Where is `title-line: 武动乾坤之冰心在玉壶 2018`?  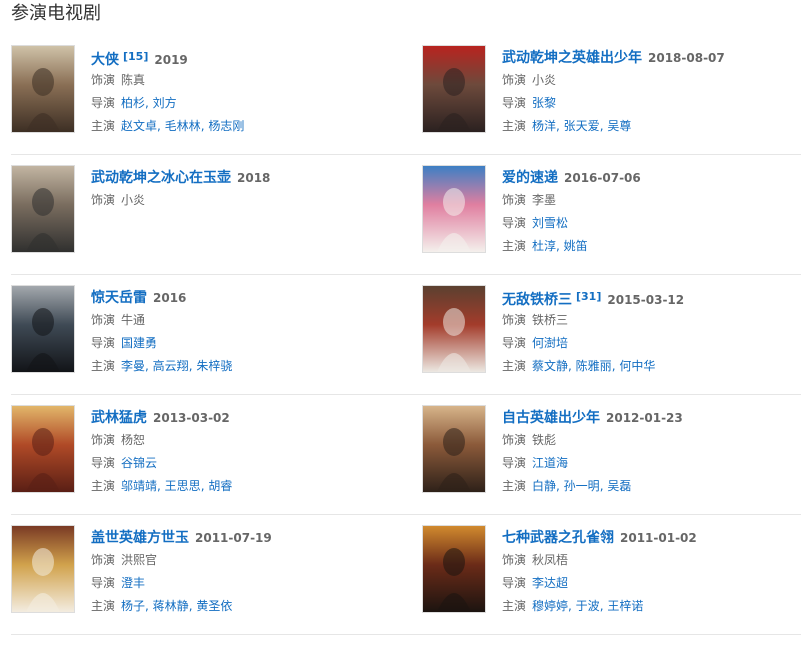
title-line: 武动乾坤之冰心在玉壶 2018 is located at coordinates (248, 177).